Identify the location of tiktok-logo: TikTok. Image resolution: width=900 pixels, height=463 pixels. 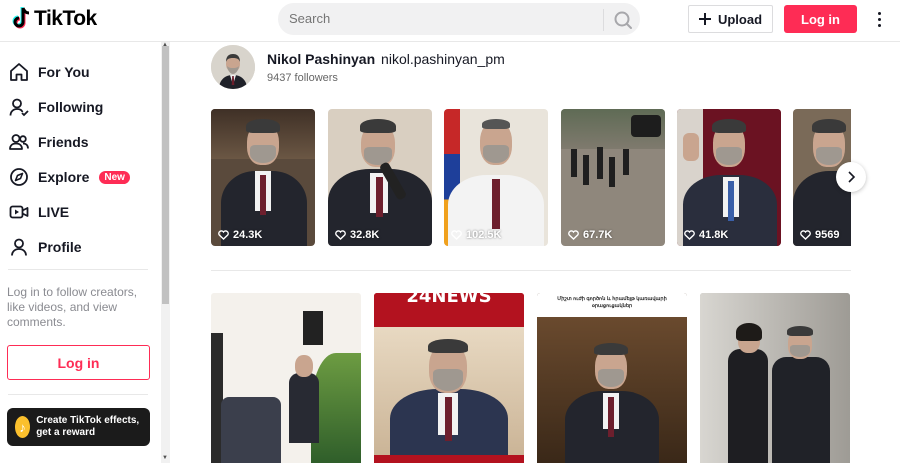
(53, 19).